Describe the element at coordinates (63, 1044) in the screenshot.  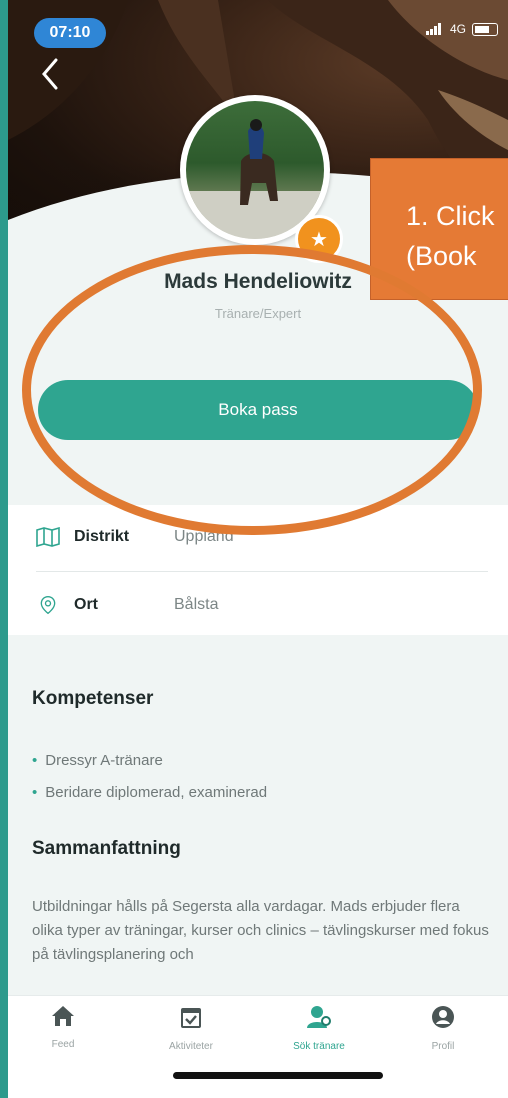
I see `tab-label: Feed` at that location.